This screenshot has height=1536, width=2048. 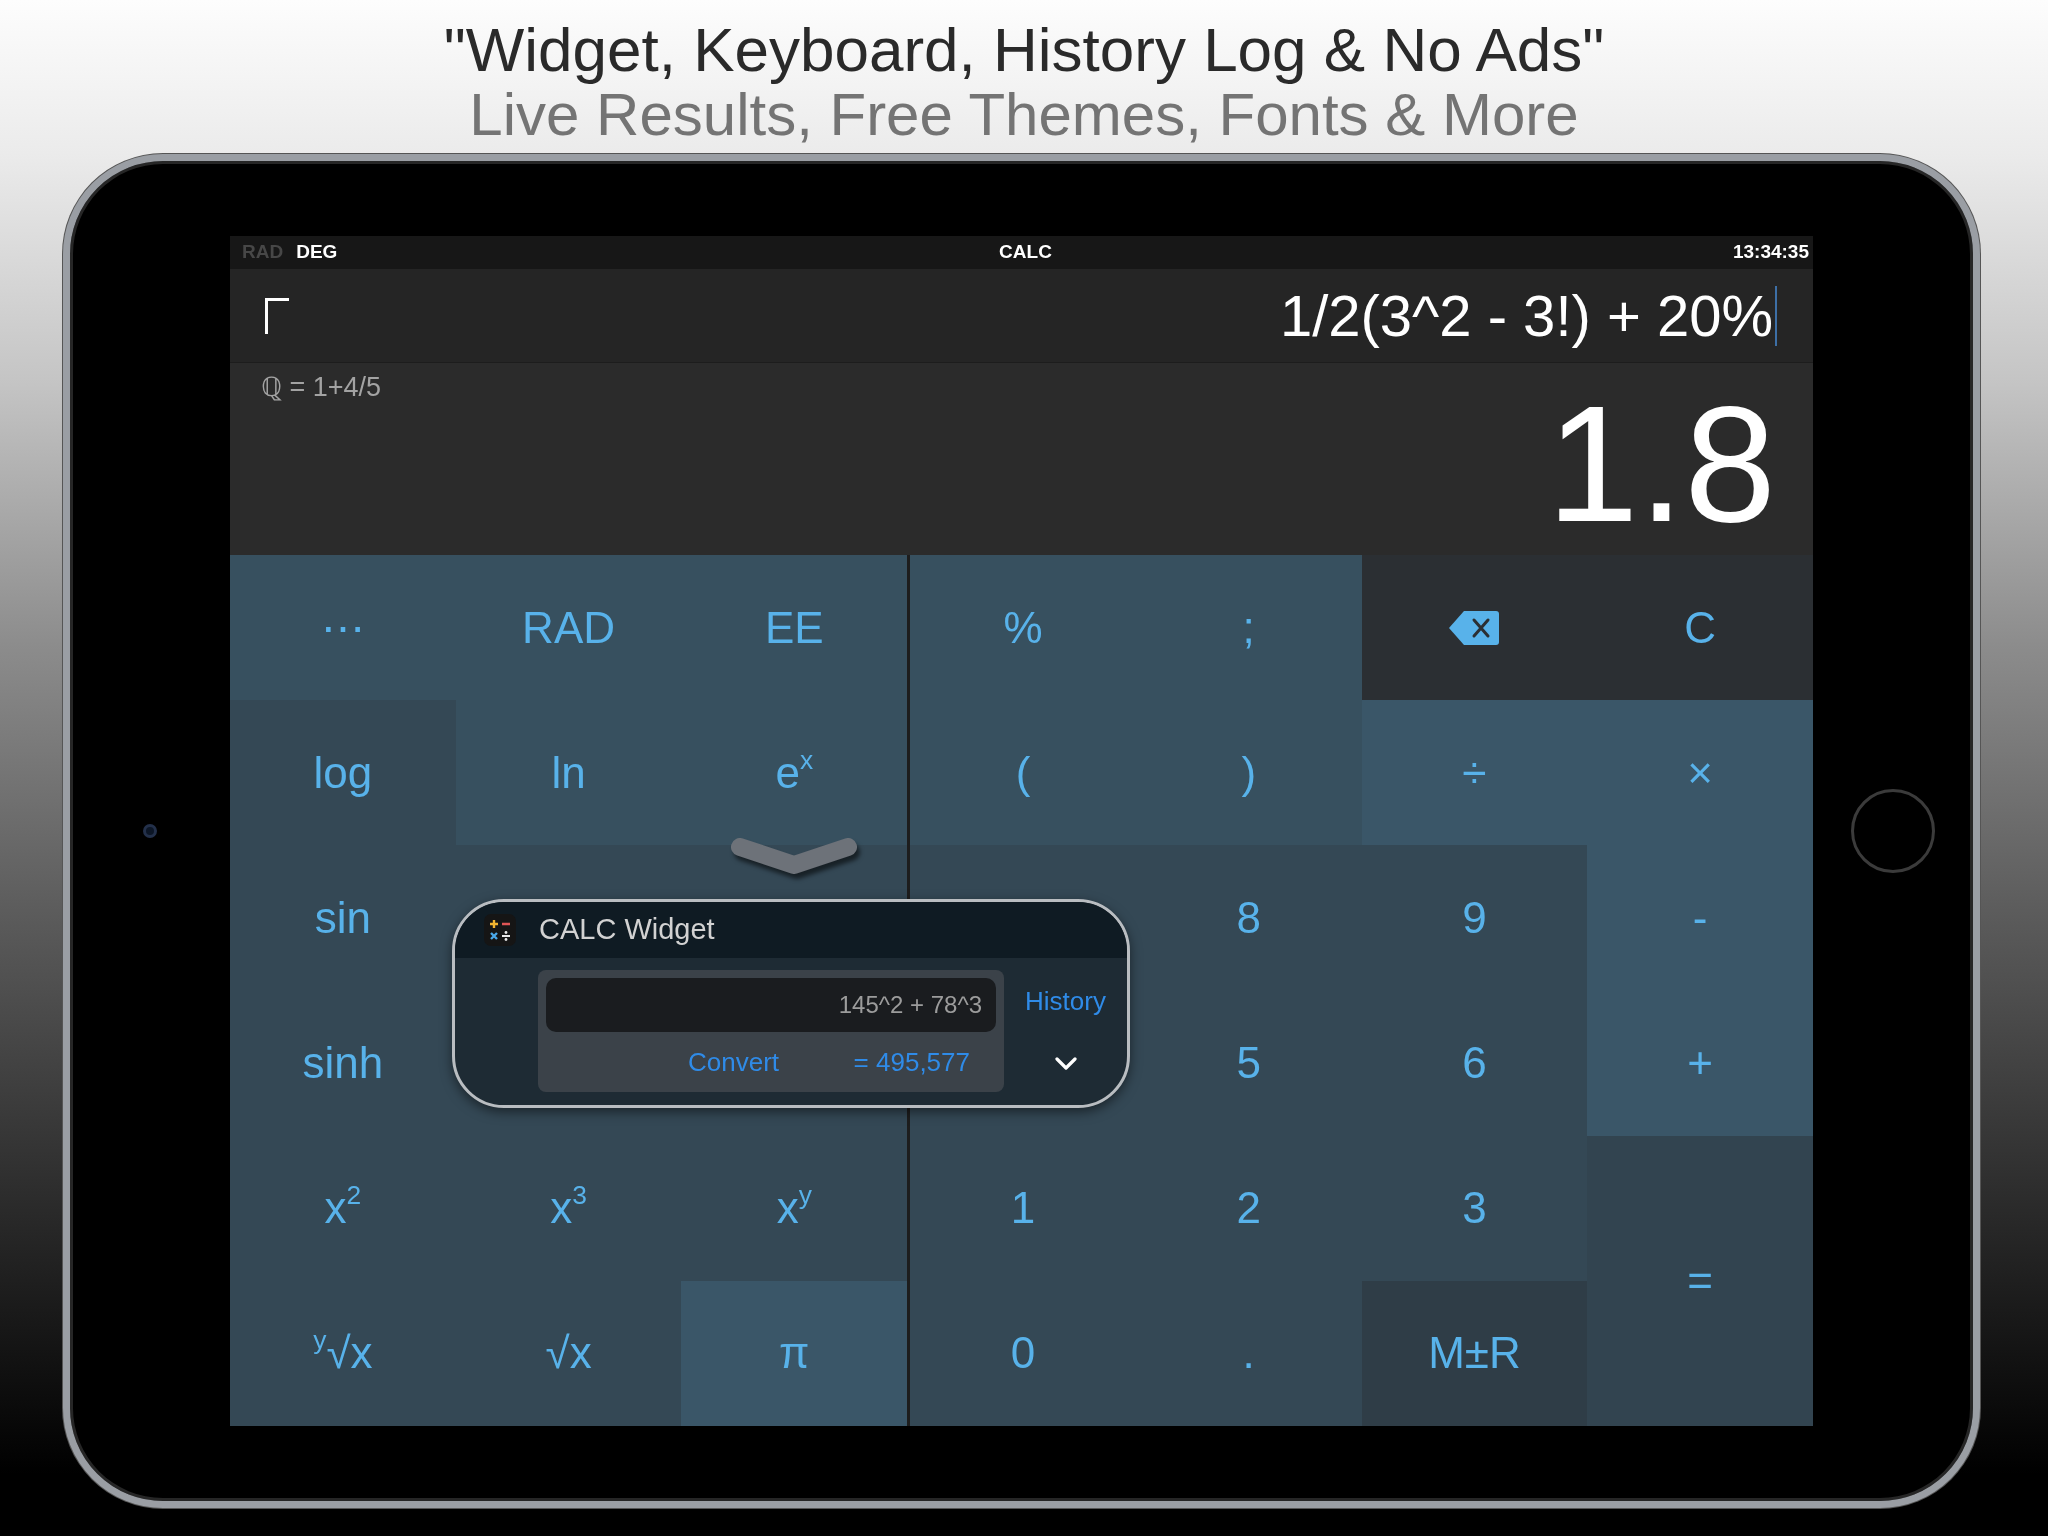 I want to click on calculator-key: %, so click(x=1023, y=628).